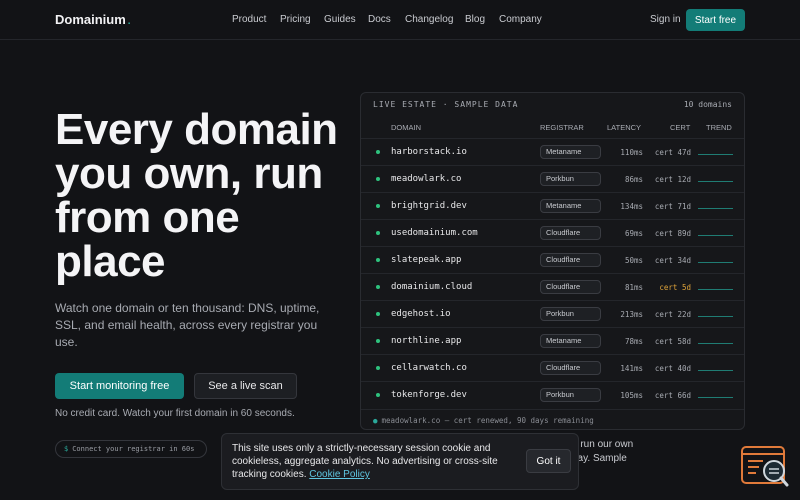 The width and height of the screenshot is (800, 500). Describe the element at coordinates (633, 341) in the screenshot. I see `latency-value: 78ms` at that location.